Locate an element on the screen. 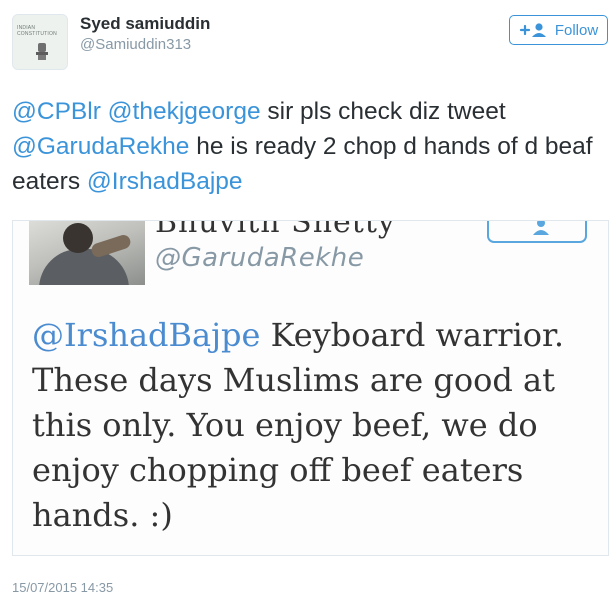  mention-link: @CPBlr is located at coordinates (56, 111).